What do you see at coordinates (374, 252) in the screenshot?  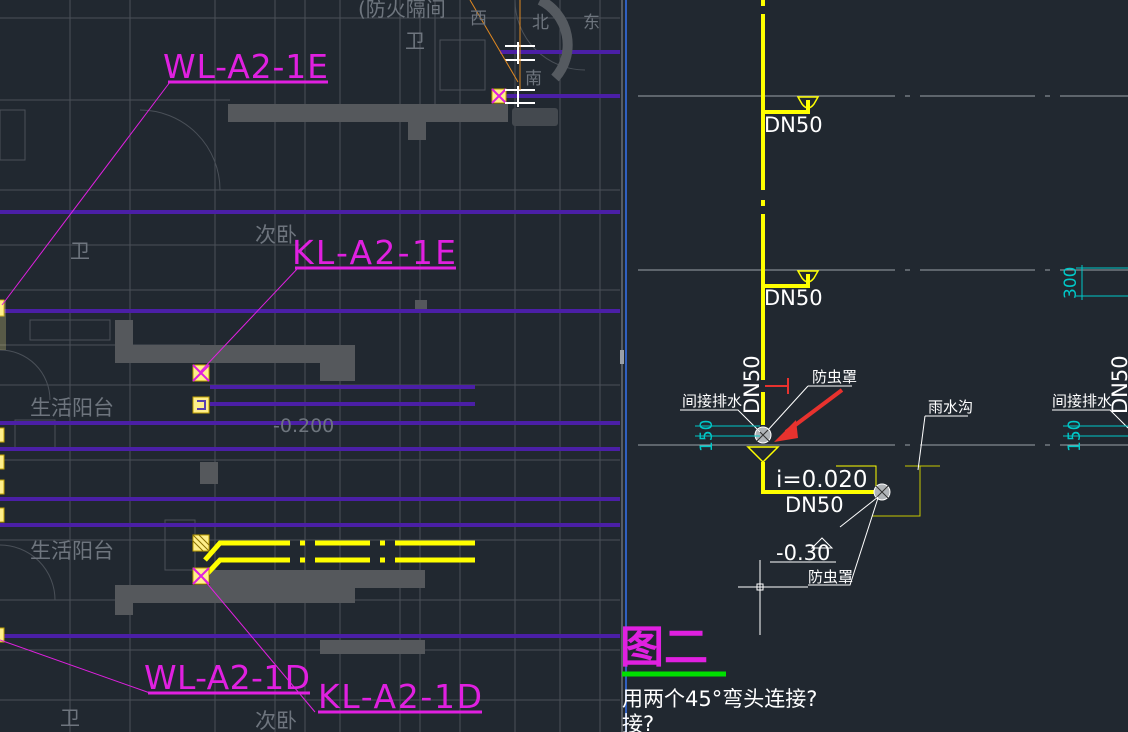 I see `pipe-tag-kl-1e: KL-A2-1E` at bounding box center [374, 252].